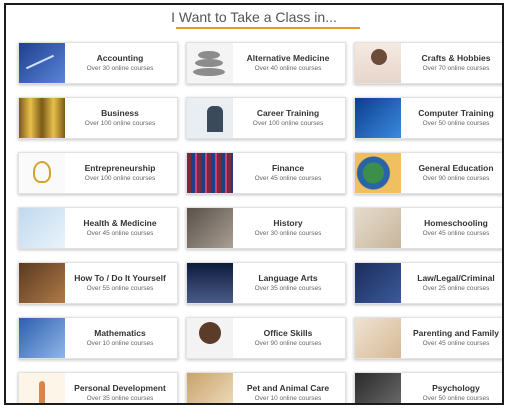  Describe the element at coordinates (288, 388) in the screenshot. I see `category-name: Pet and Animal Care` at that location.